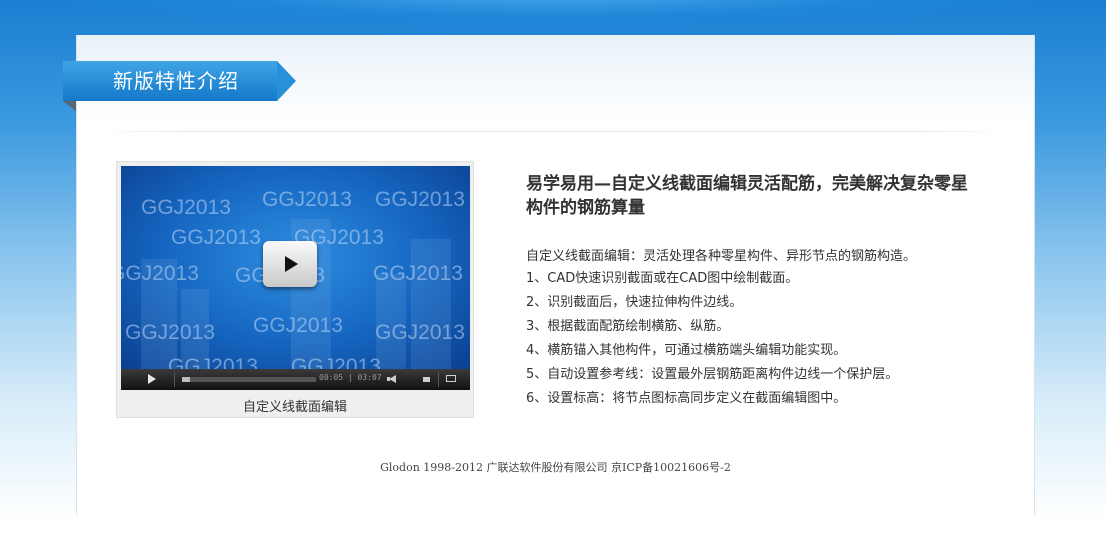 Image resolution: width=1106 pixels, height=556 pixels. What do you see at coordinates (431, 304) in the screenshot?
I see `city-silhouette` at bounding box center [431, 304].